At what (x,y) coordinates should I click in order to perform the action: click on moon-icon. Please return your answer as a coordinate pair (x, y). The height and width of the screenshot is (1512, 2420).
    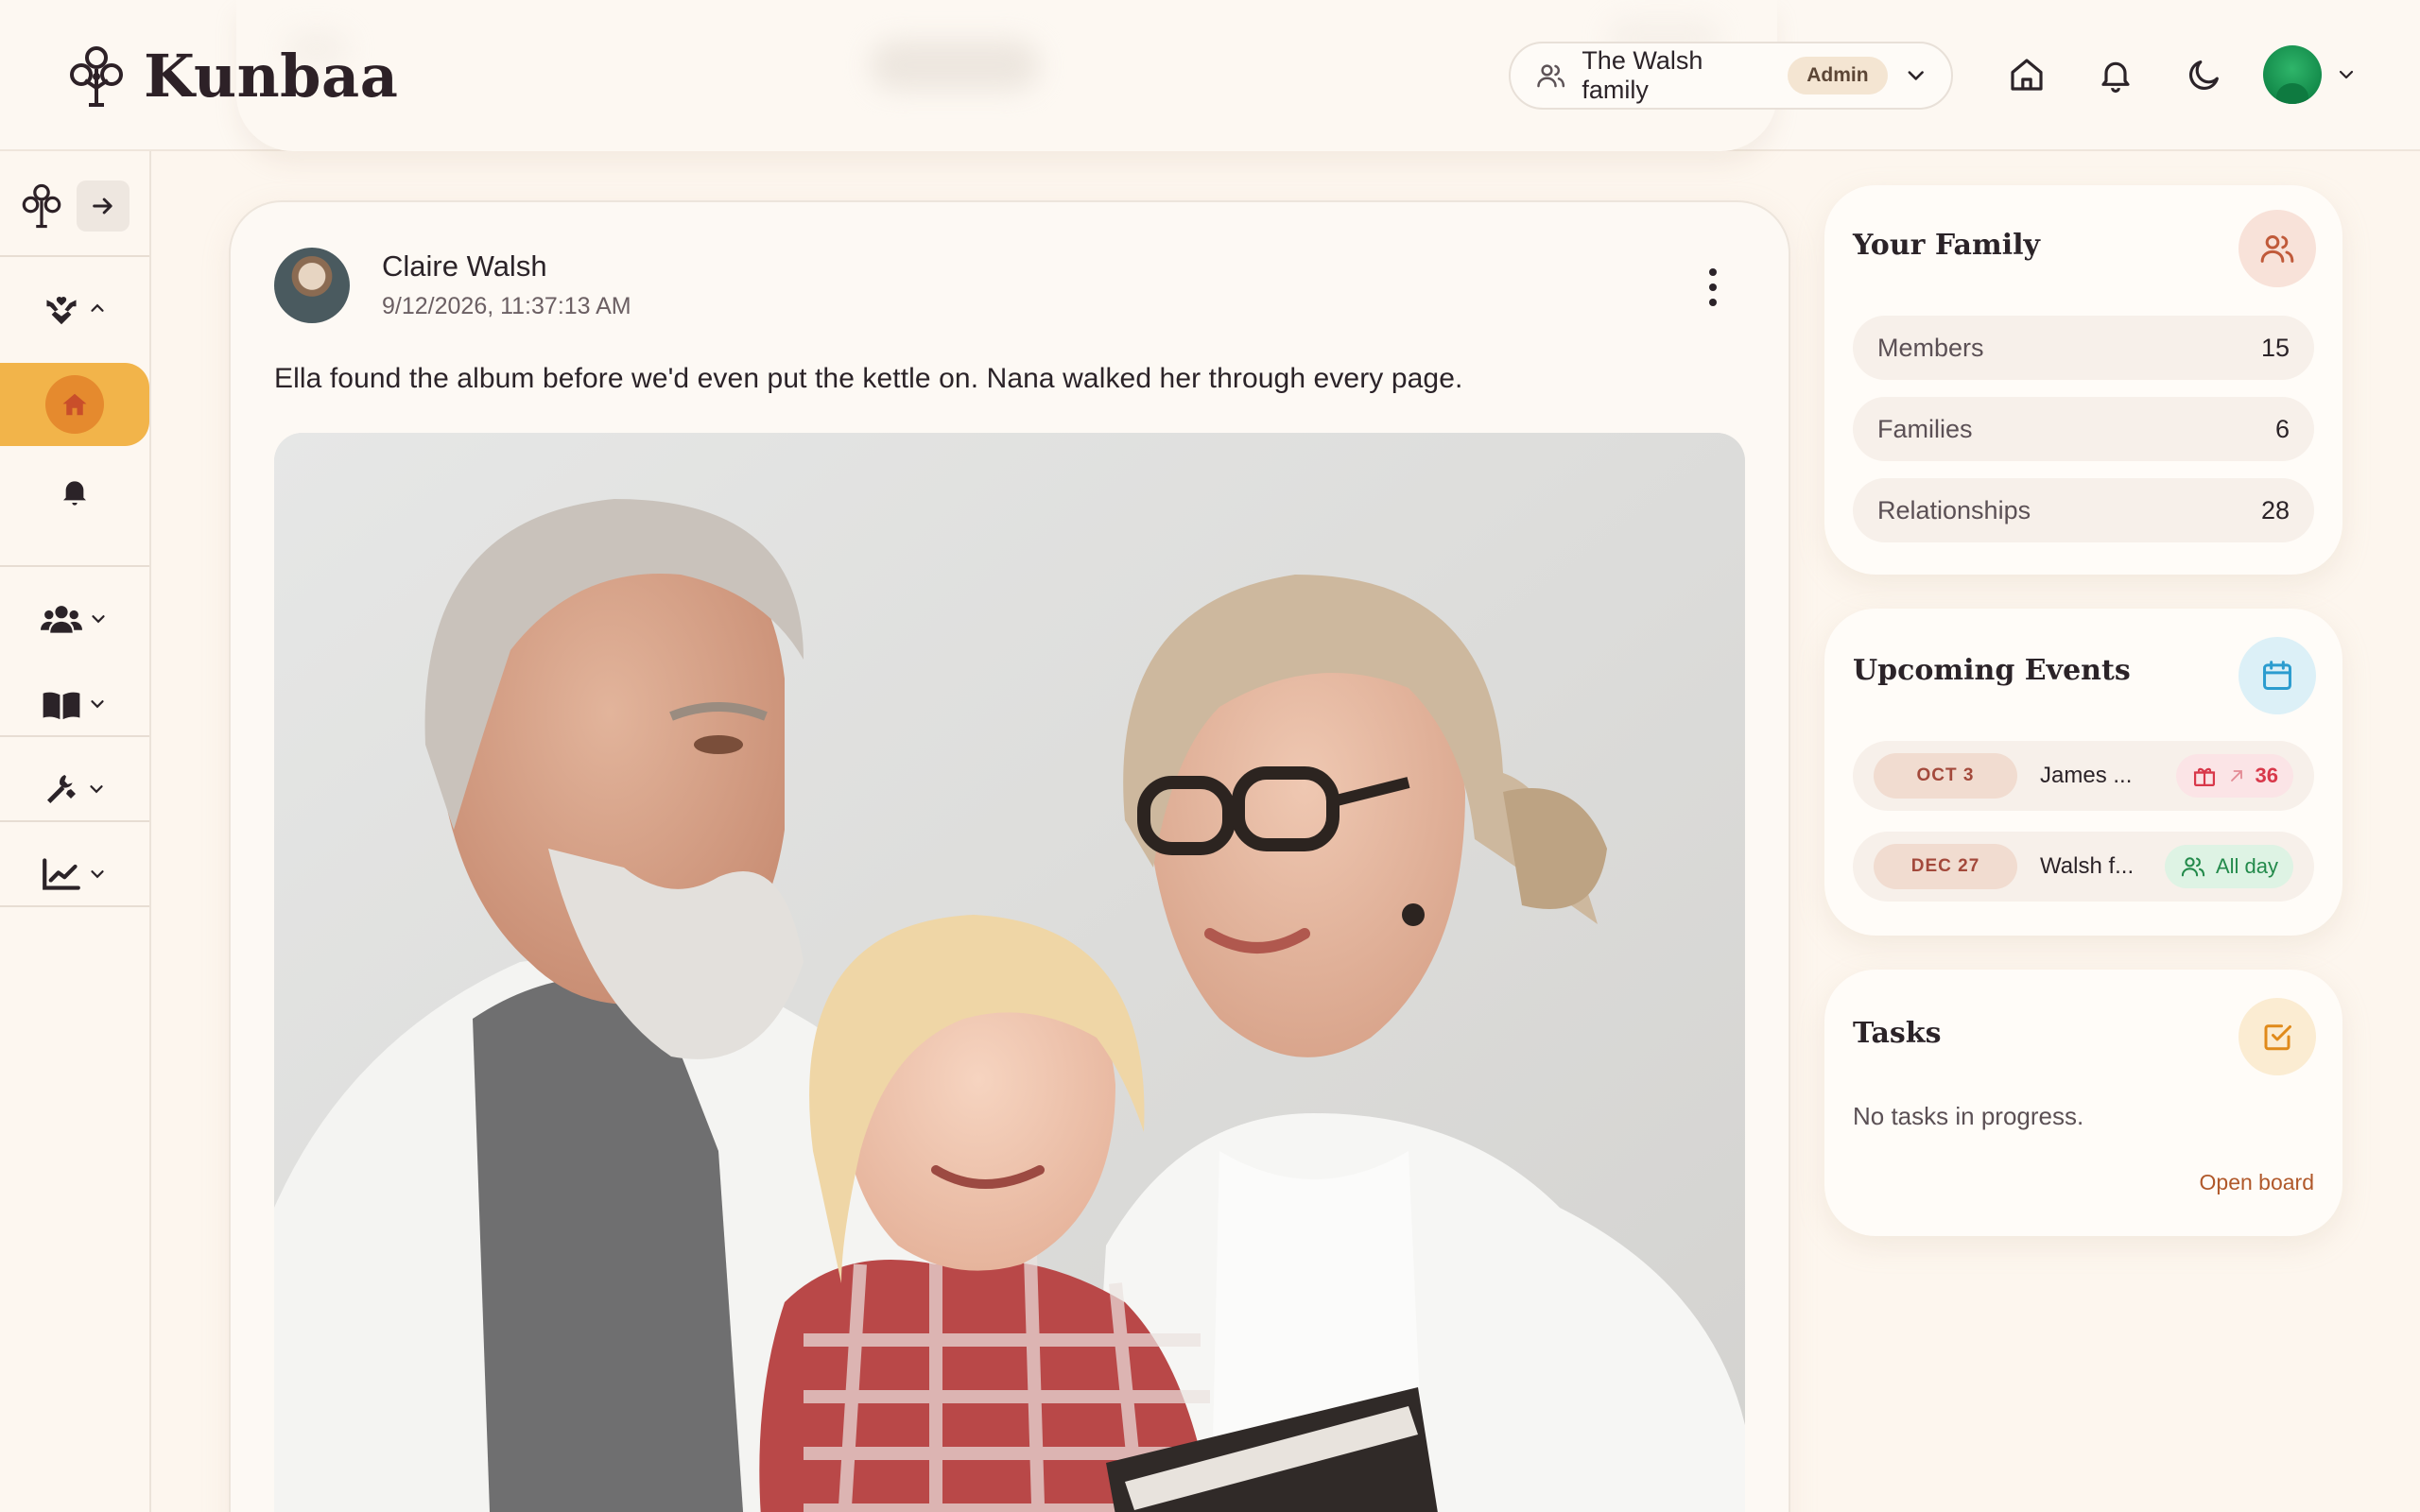
    Looking at the image, I should click on (2203, 75).